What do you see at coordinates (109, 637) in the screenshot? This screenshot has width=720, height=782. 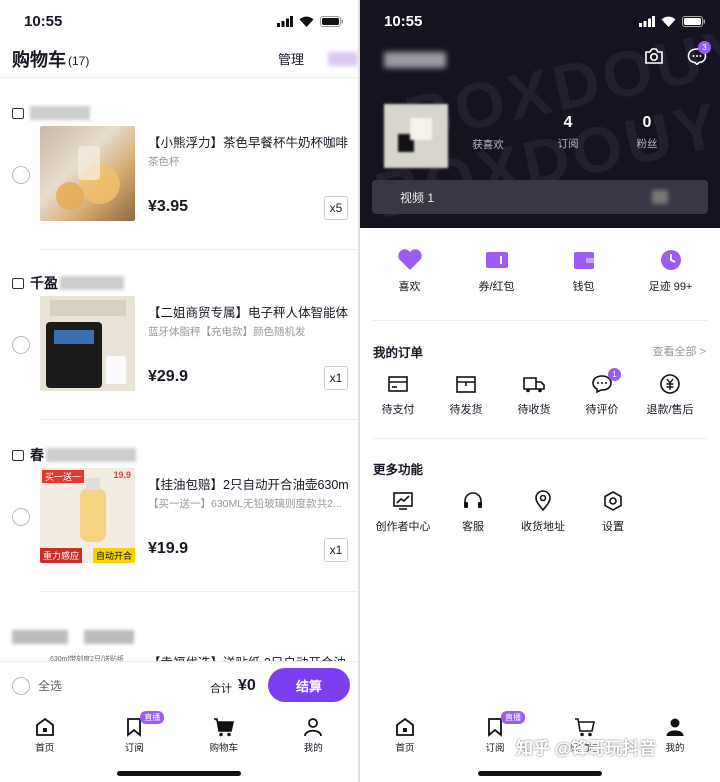 I see `blurred-shop-name` at bounding box center [109, 637].